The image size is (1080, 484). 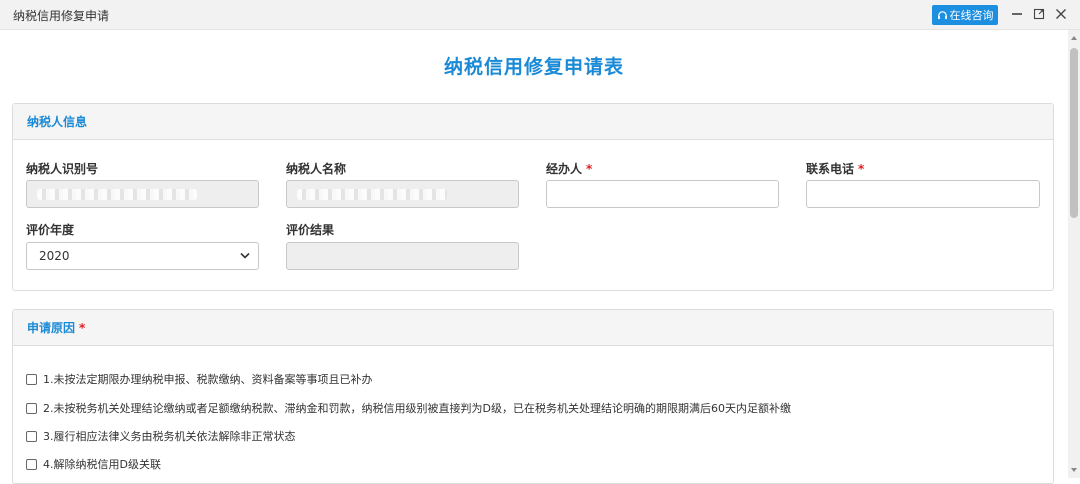 I want to click on eval-year-value: 2020, so click(x=54, y=256).